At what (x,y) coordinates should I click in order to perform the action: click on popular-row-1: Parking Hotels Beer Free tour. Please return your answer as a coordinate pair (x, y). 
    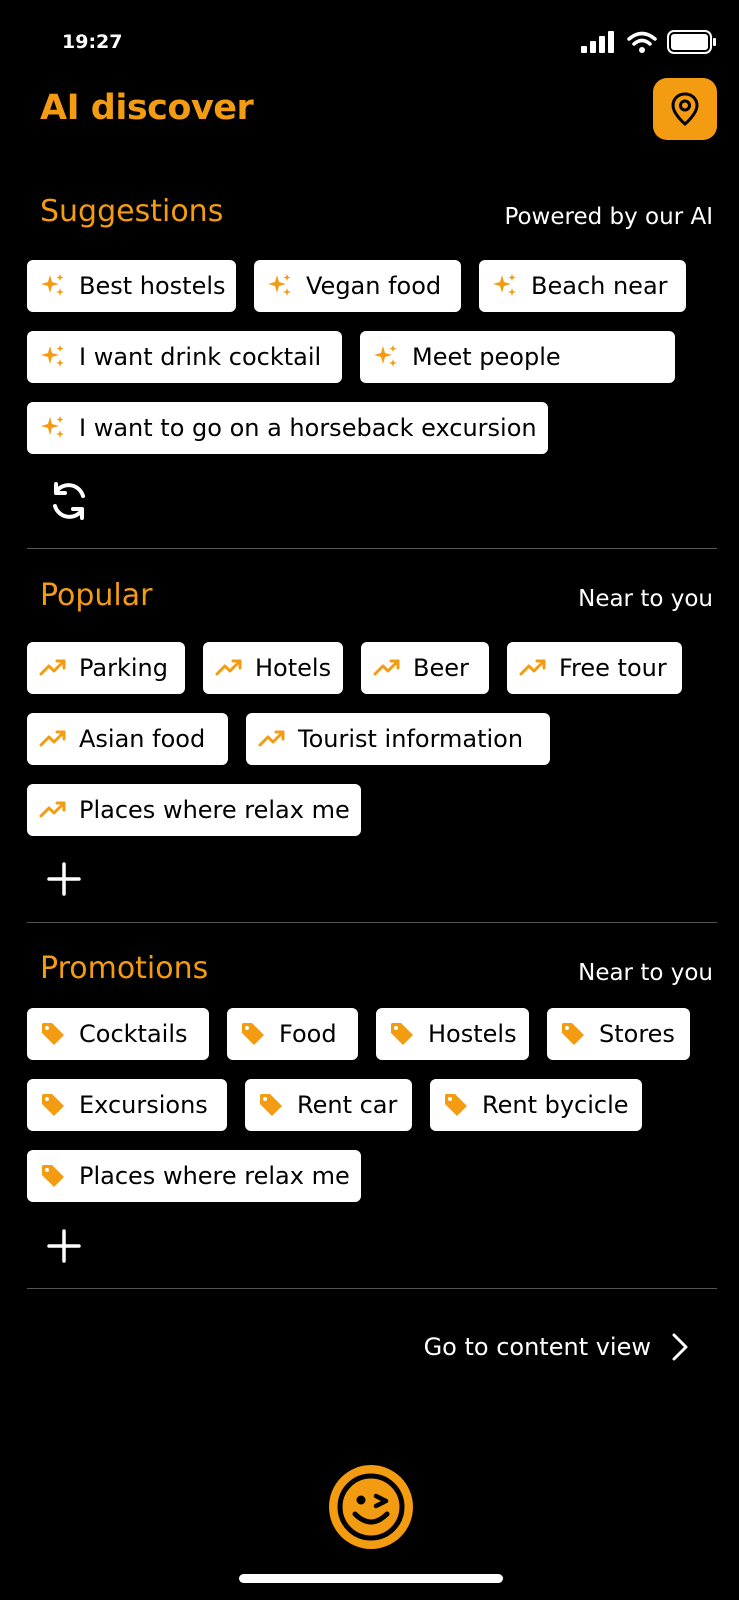
    Looking at the image, I should click on (354, 668).